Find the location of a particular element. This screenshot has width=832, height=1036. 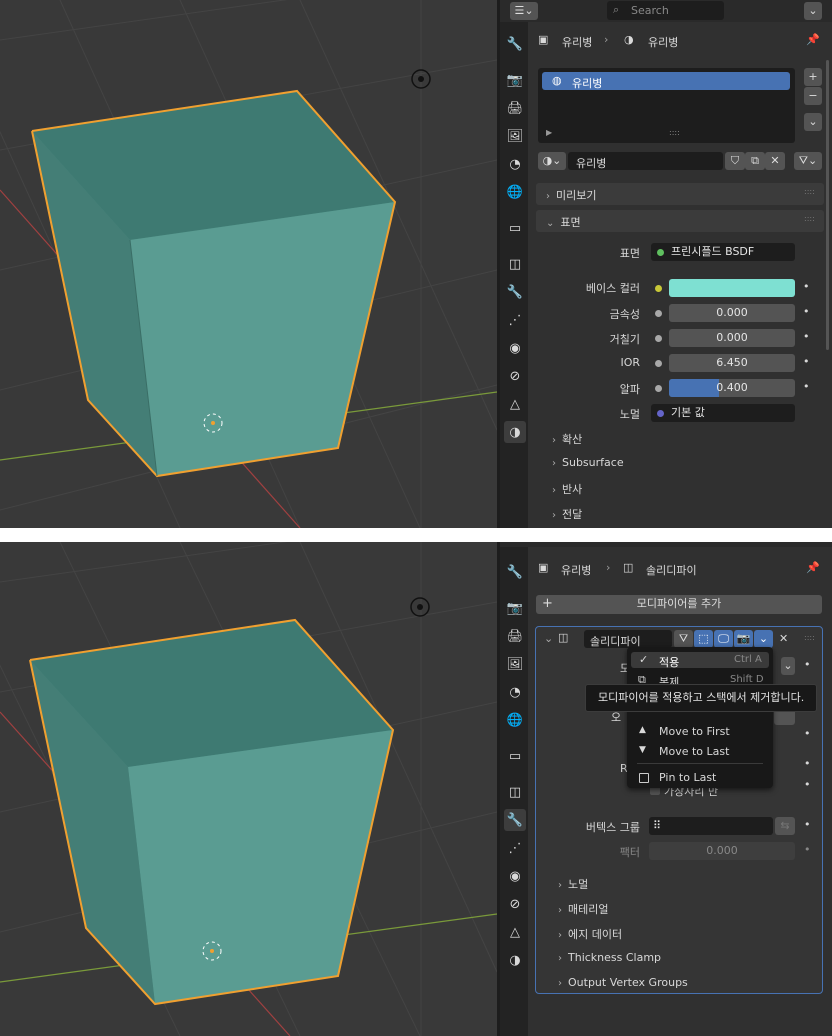

move-to-last-menu-item: ▼ Move to Last is located at coordinates (700, 751).